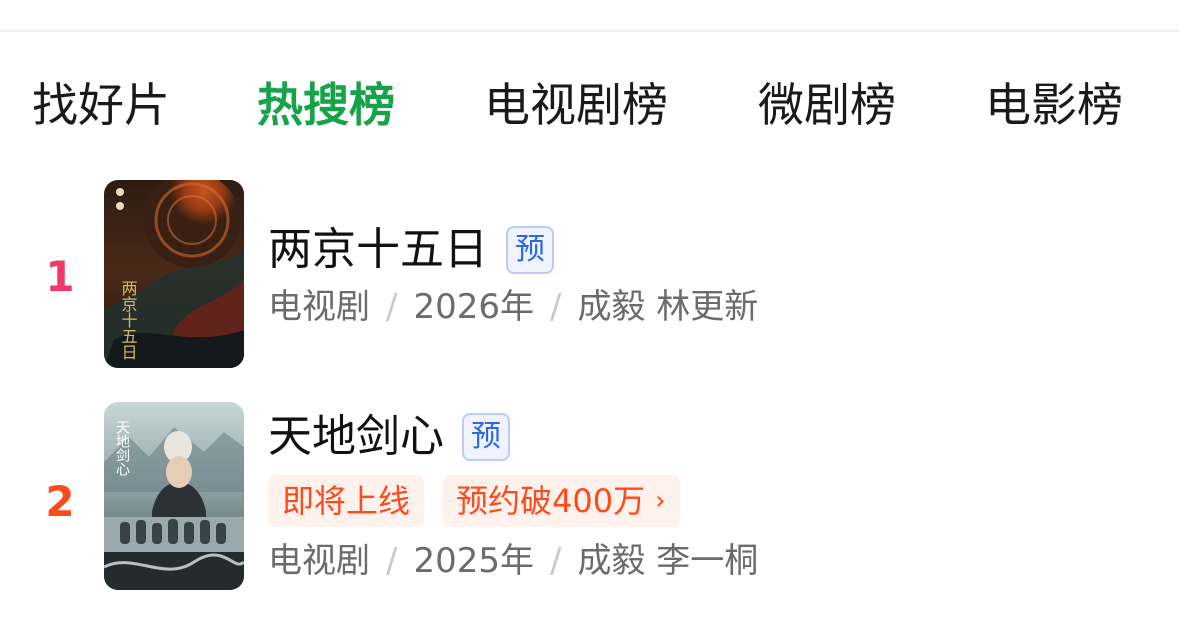 Image resolution: width=1179 pixels, height=618 pixels. What do you see at coordinates (326, 105) in the screenshot?
I see `tab-hot-search: 热搜榜` at bounding box center [326, 105].